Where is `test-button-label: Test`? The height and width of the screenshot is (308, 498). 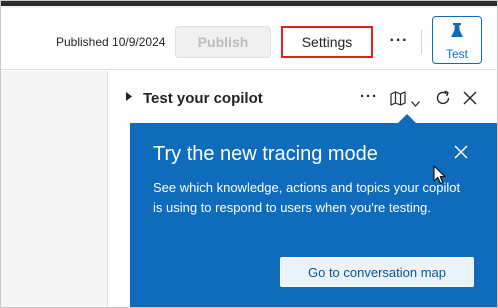
test-button-label: Test is located at coordinates (456, 54).